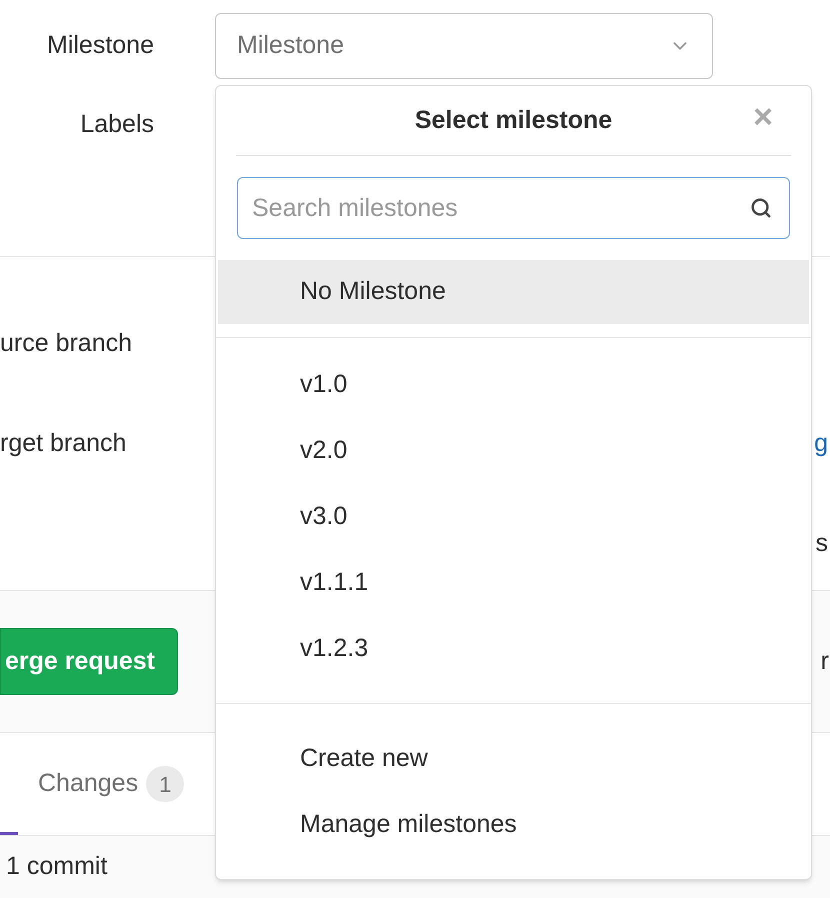 The height and width of the screenshot is (898, 830). Describe the element at coordinates (824, 661) in the screenshot. I see `cut-text: r` at that location.